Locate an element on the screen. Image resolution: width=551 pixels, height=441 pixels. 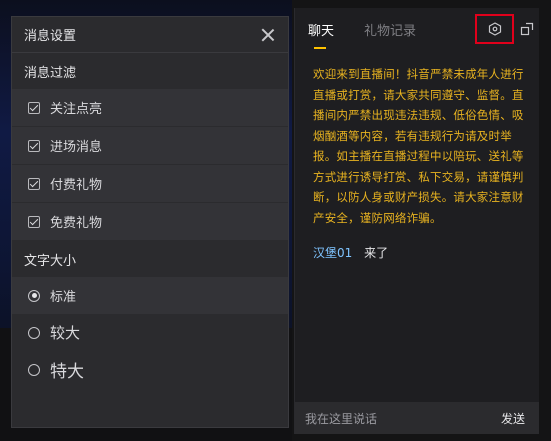
chat-input-bar: 我在这里说话 发送 is located at coordinates (417, 418).